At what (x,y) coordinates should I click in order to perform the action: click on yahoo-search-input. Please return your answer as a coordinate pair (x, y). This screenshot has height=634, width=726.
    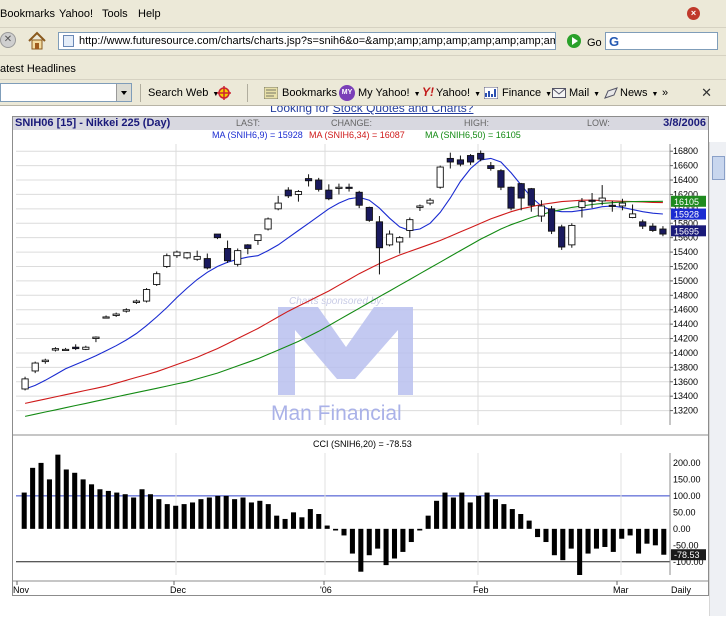
    Looking at the image, I should click on (66, 92).